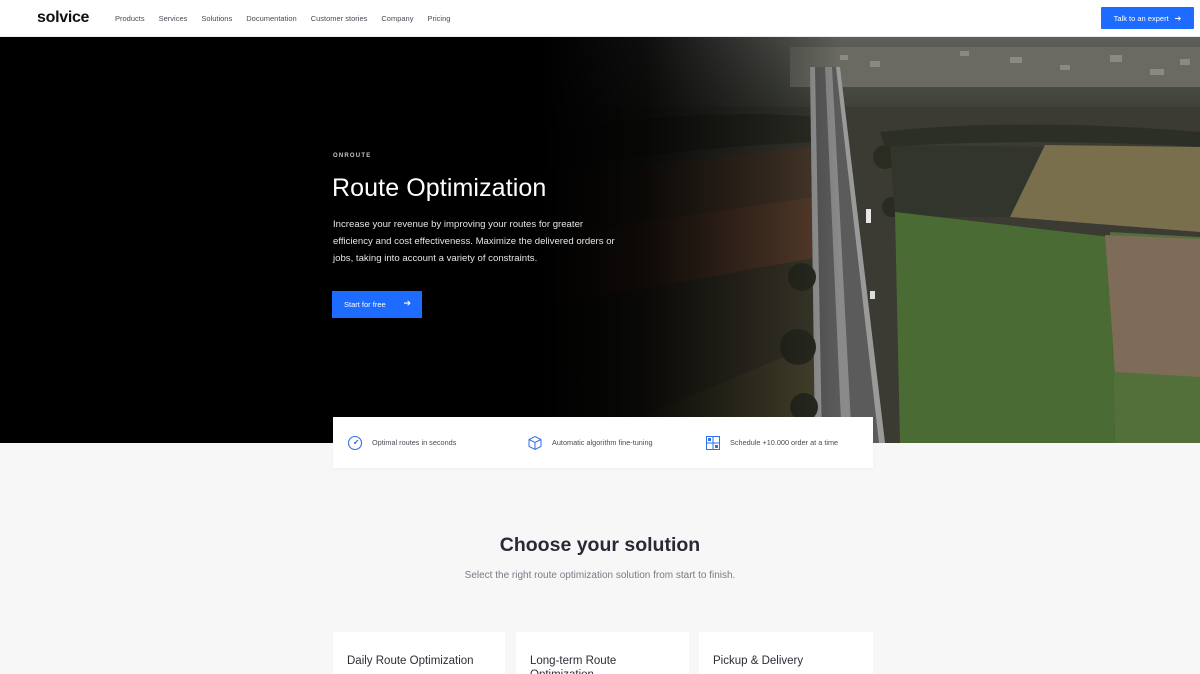 The image size is (1200, 674). What do you see at coordinates (63, 18) in the screenshot?
I see `logo: solvice` at bounding box center [63, 18].